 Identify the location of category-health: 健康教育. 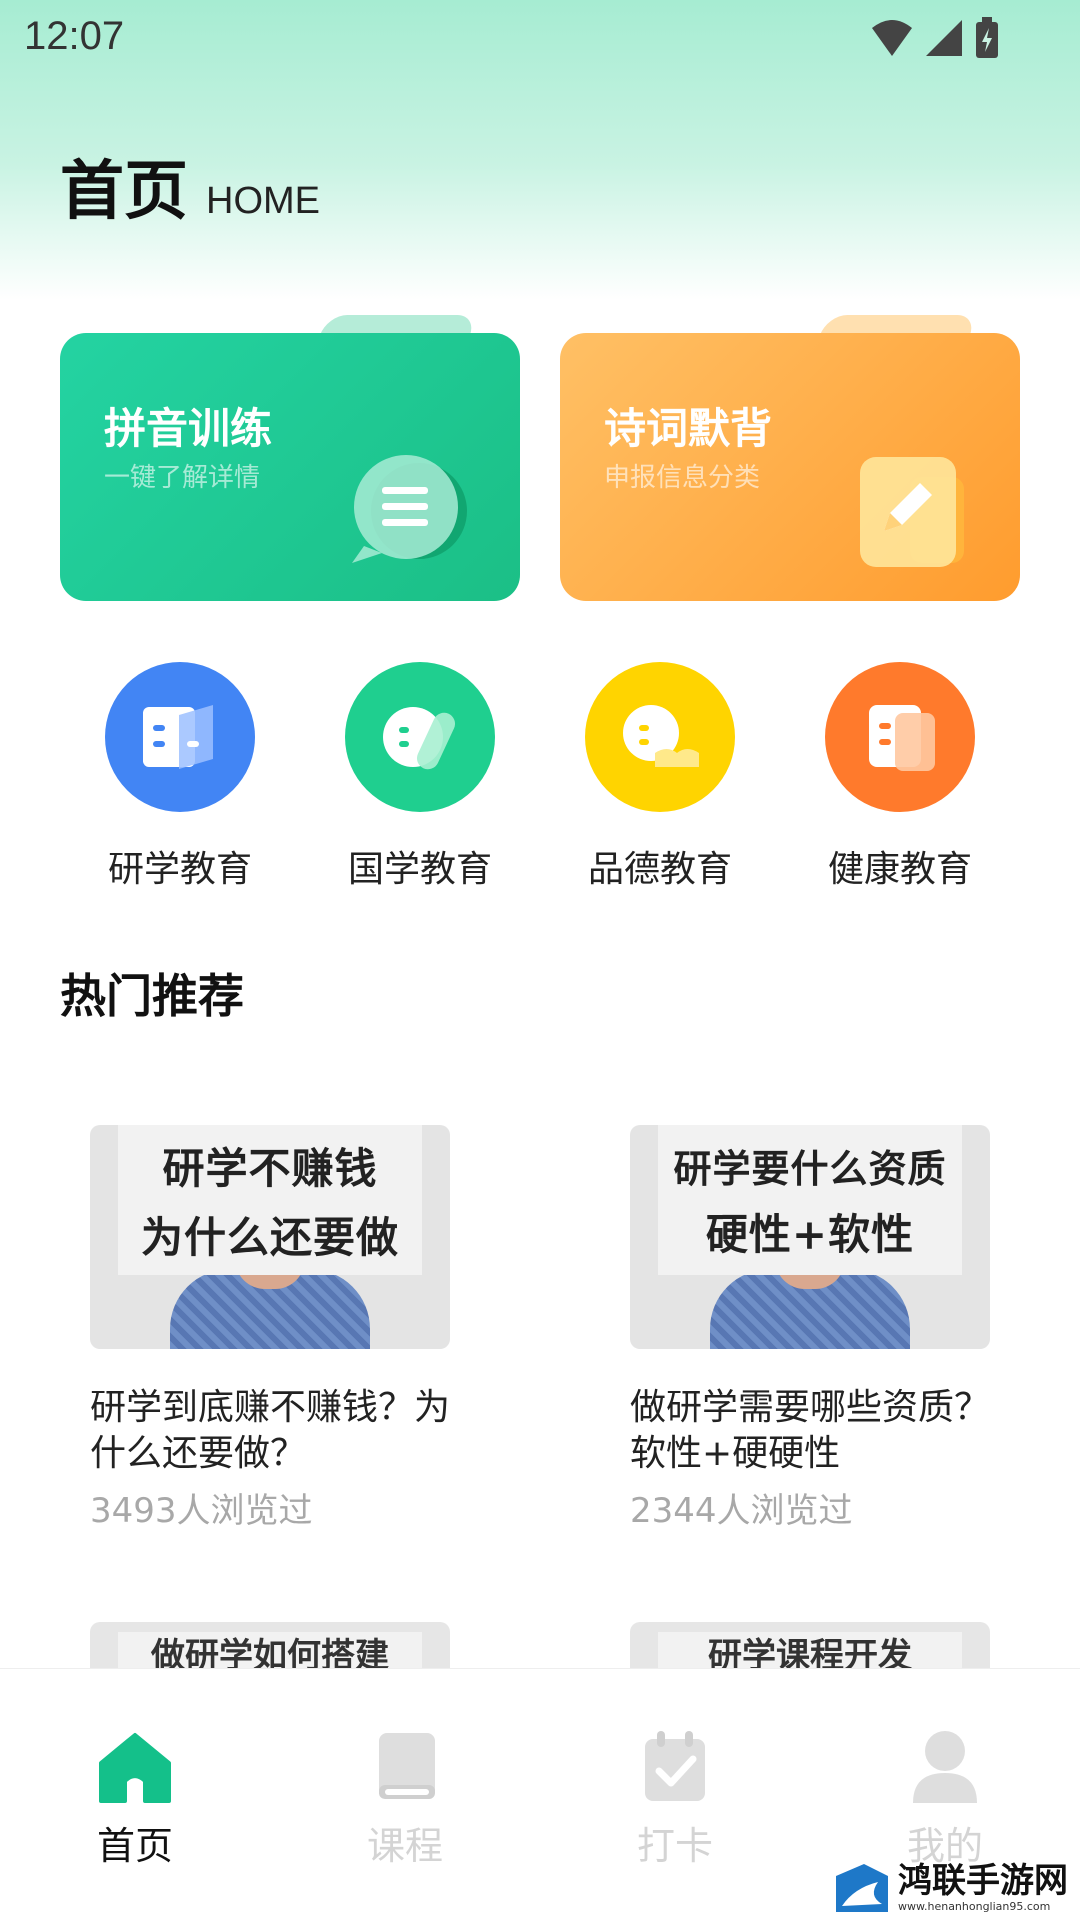
(900, 777).